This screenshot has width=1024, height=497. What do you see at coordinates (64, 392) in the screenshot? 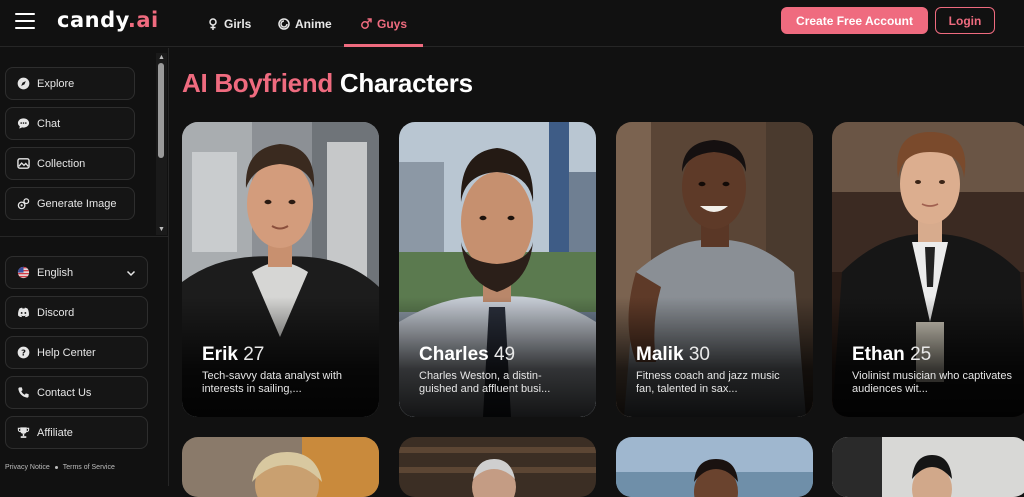
I see `sidebar-item-label: Contact Us` at bounding box center [64, 392].